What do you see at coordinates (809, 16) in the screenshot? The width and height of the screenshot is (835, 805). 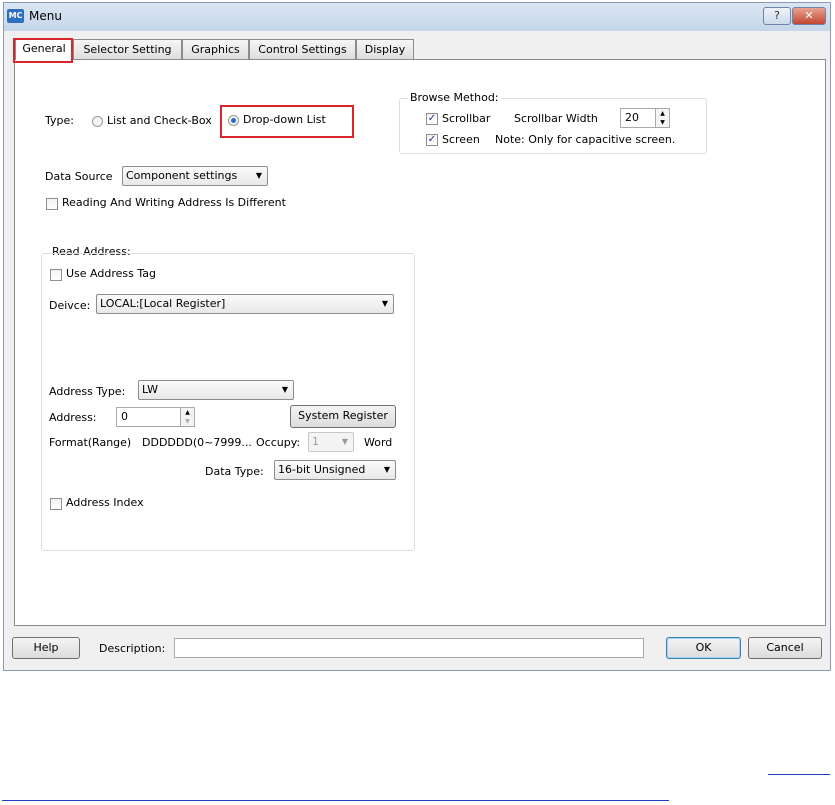 I see `close-button: ✕` at bounding box center [809, 16].